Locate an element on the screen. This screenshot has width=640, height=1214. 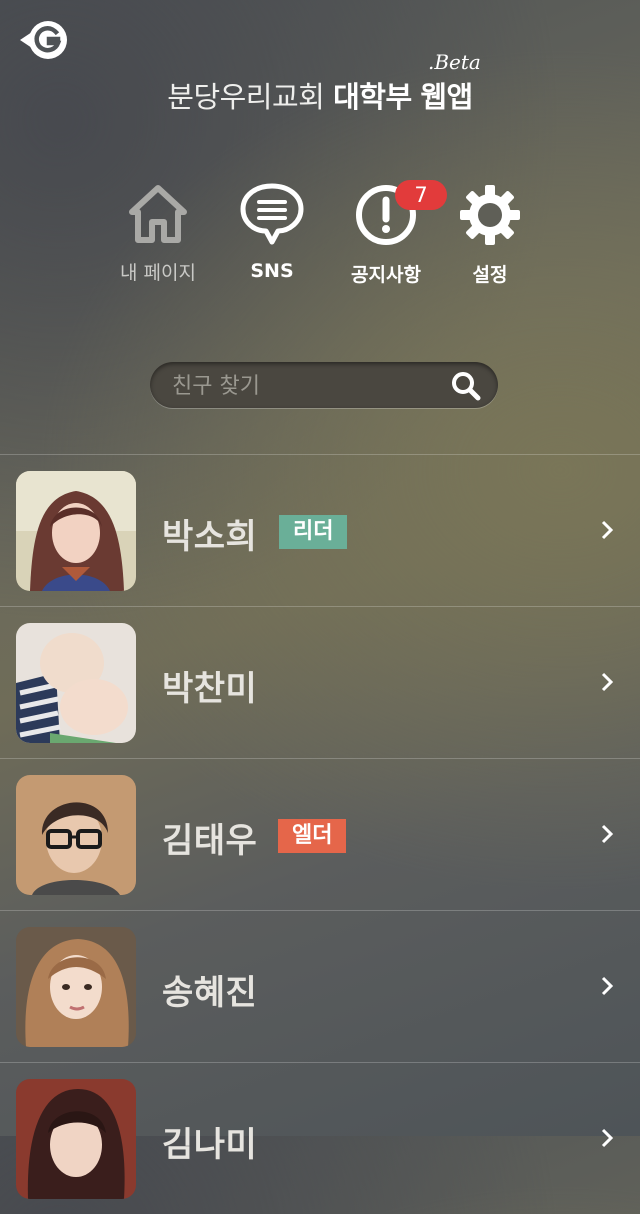
gear-icon is located at coordinates (490, 215).